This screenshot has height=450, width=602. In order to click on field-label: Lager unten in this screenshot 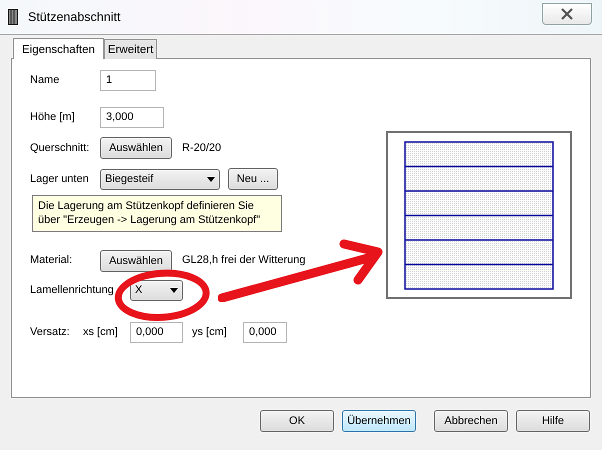, I will do `click(60, 179)`.